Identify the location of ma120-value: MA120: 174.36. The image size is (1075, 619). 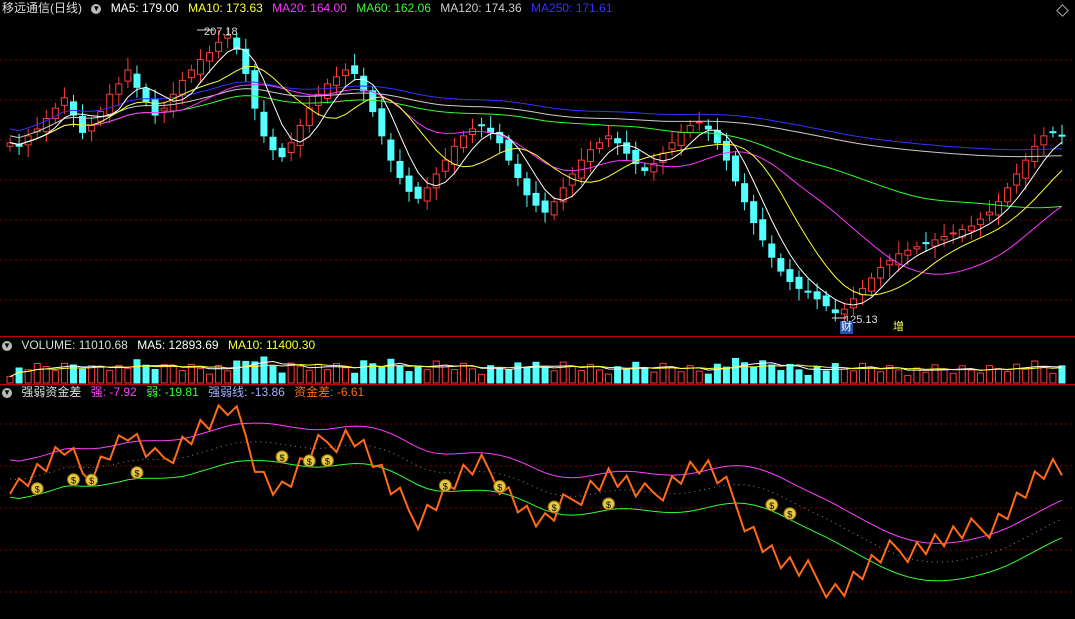
(481, 8).